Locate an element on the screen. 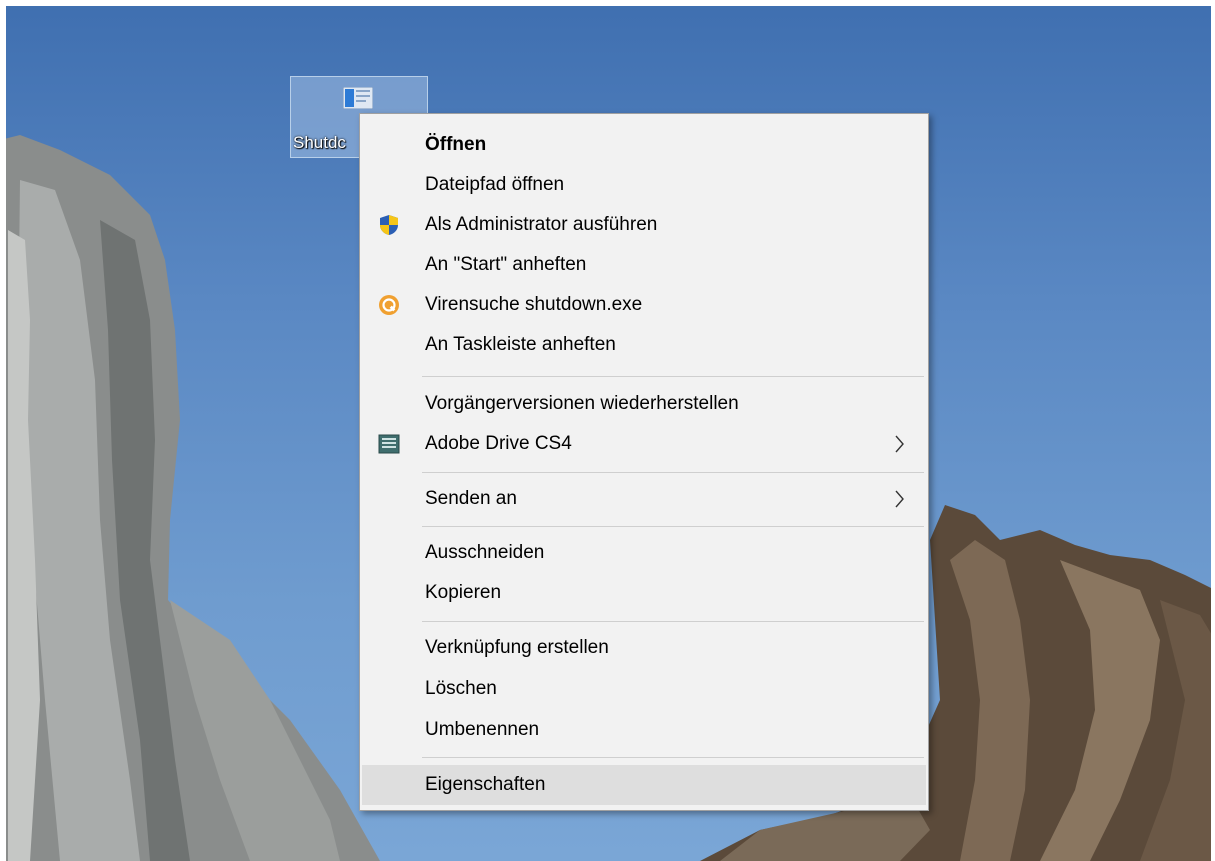  menu-item-send-to: Senden an is located at coordinates (644, 499).